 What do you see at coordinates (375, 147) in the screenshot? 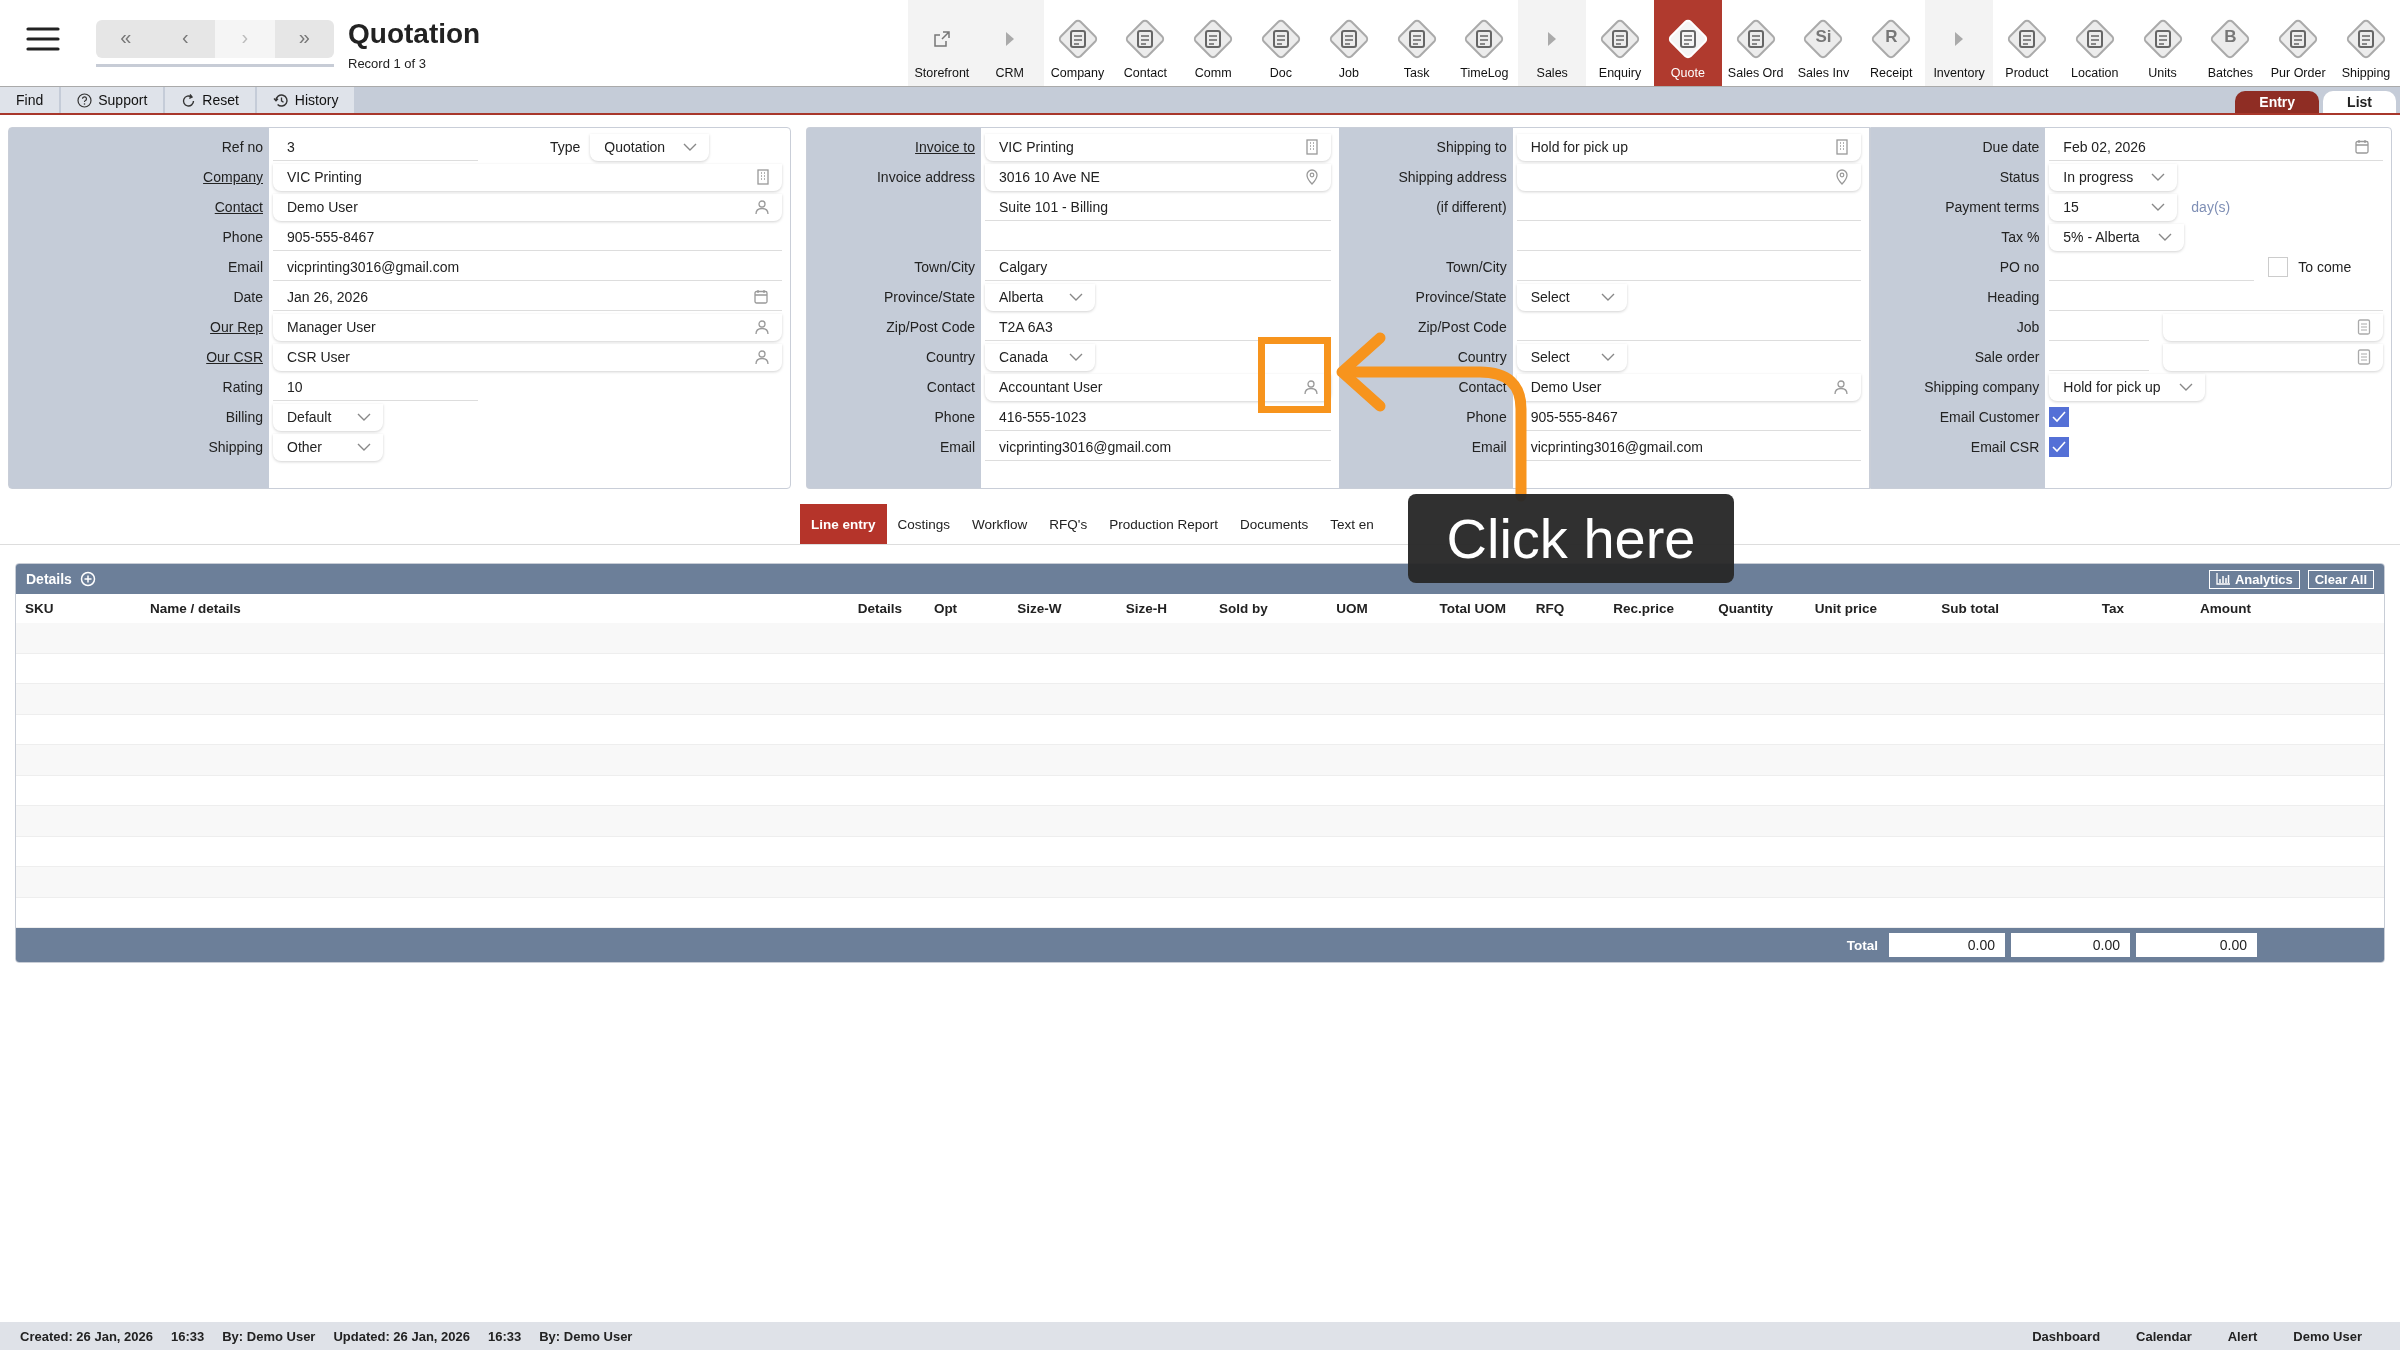
I see `input-field: 3` at bounding box center [375, 147].